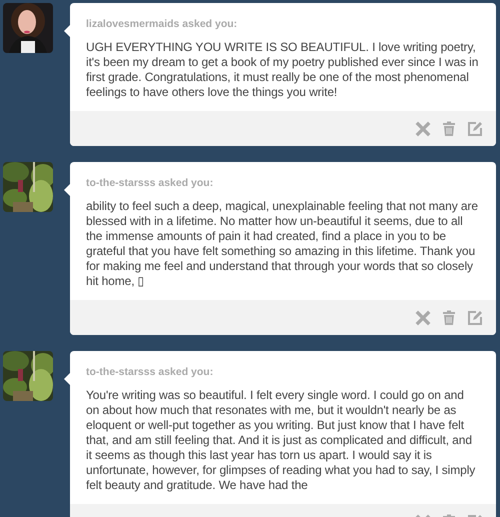 This screenshot has height=517, width=500. What do you see at coordinates (162, 24) in the screenshot?
I see `asker-name: lizalovesmermaids asked you:` at bounding box center [162, 24].